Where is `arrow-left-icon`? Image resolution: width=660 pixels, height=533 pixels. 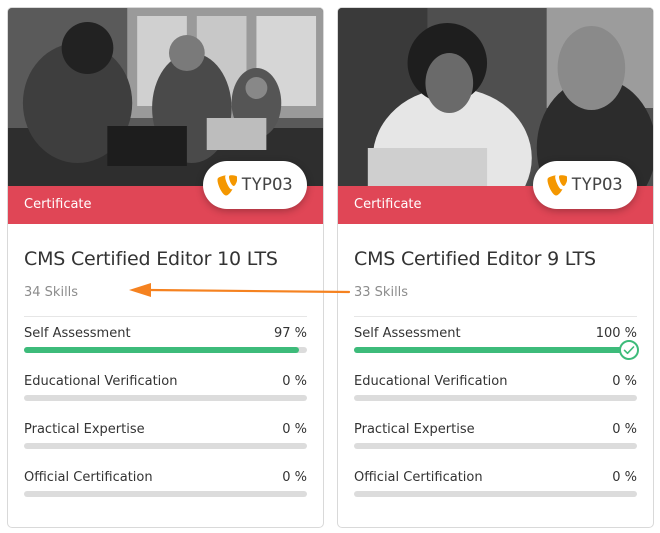
arrow-left-icon is located at coordinates (239, 290).